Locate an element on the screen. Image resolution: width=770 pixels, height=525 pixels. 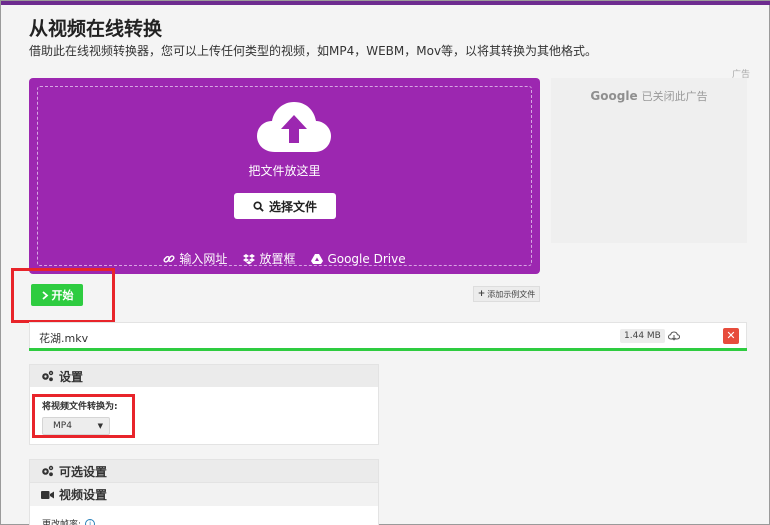
ad-closed-text: 已关闭此广告 is located at coordinates (674, 96).